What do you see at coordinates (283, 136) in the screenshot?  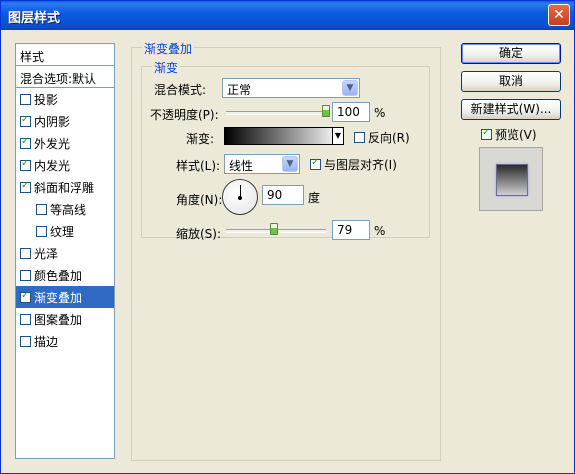 I see `gradient-swatch` at bounding box center [283, 136].